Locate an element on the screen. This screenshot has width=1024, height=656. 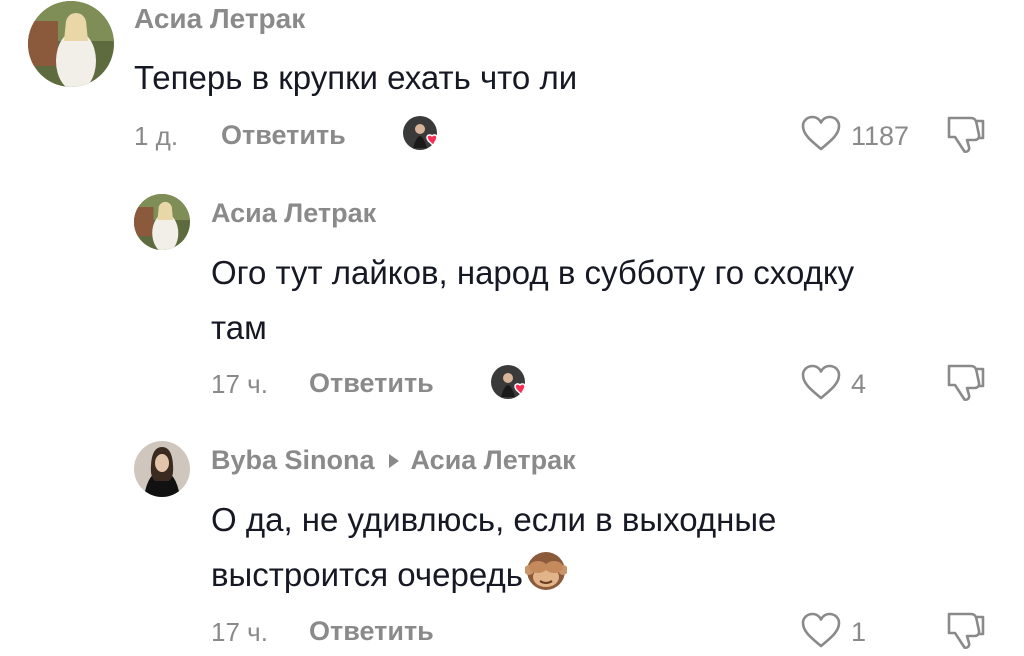
like-count: 1 is located at coordinates (859, 632).